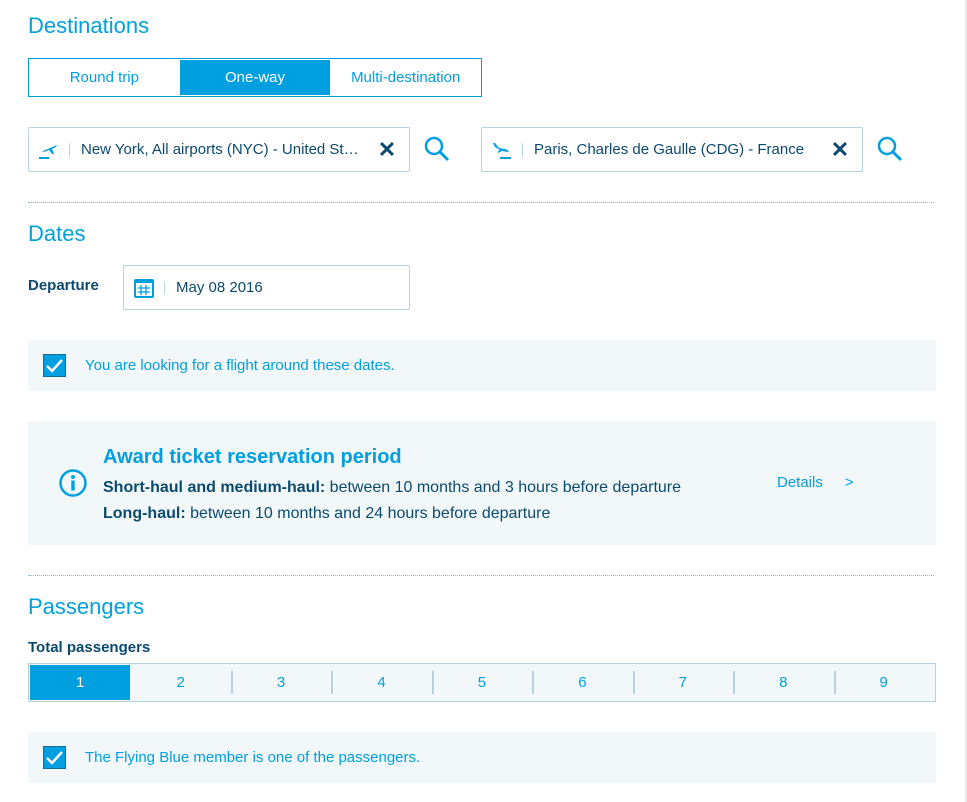  What do you see at coordinates (49, 150) in the screenshot?
I see `plane-takeoff-icon` at bounding box center [49, 150].